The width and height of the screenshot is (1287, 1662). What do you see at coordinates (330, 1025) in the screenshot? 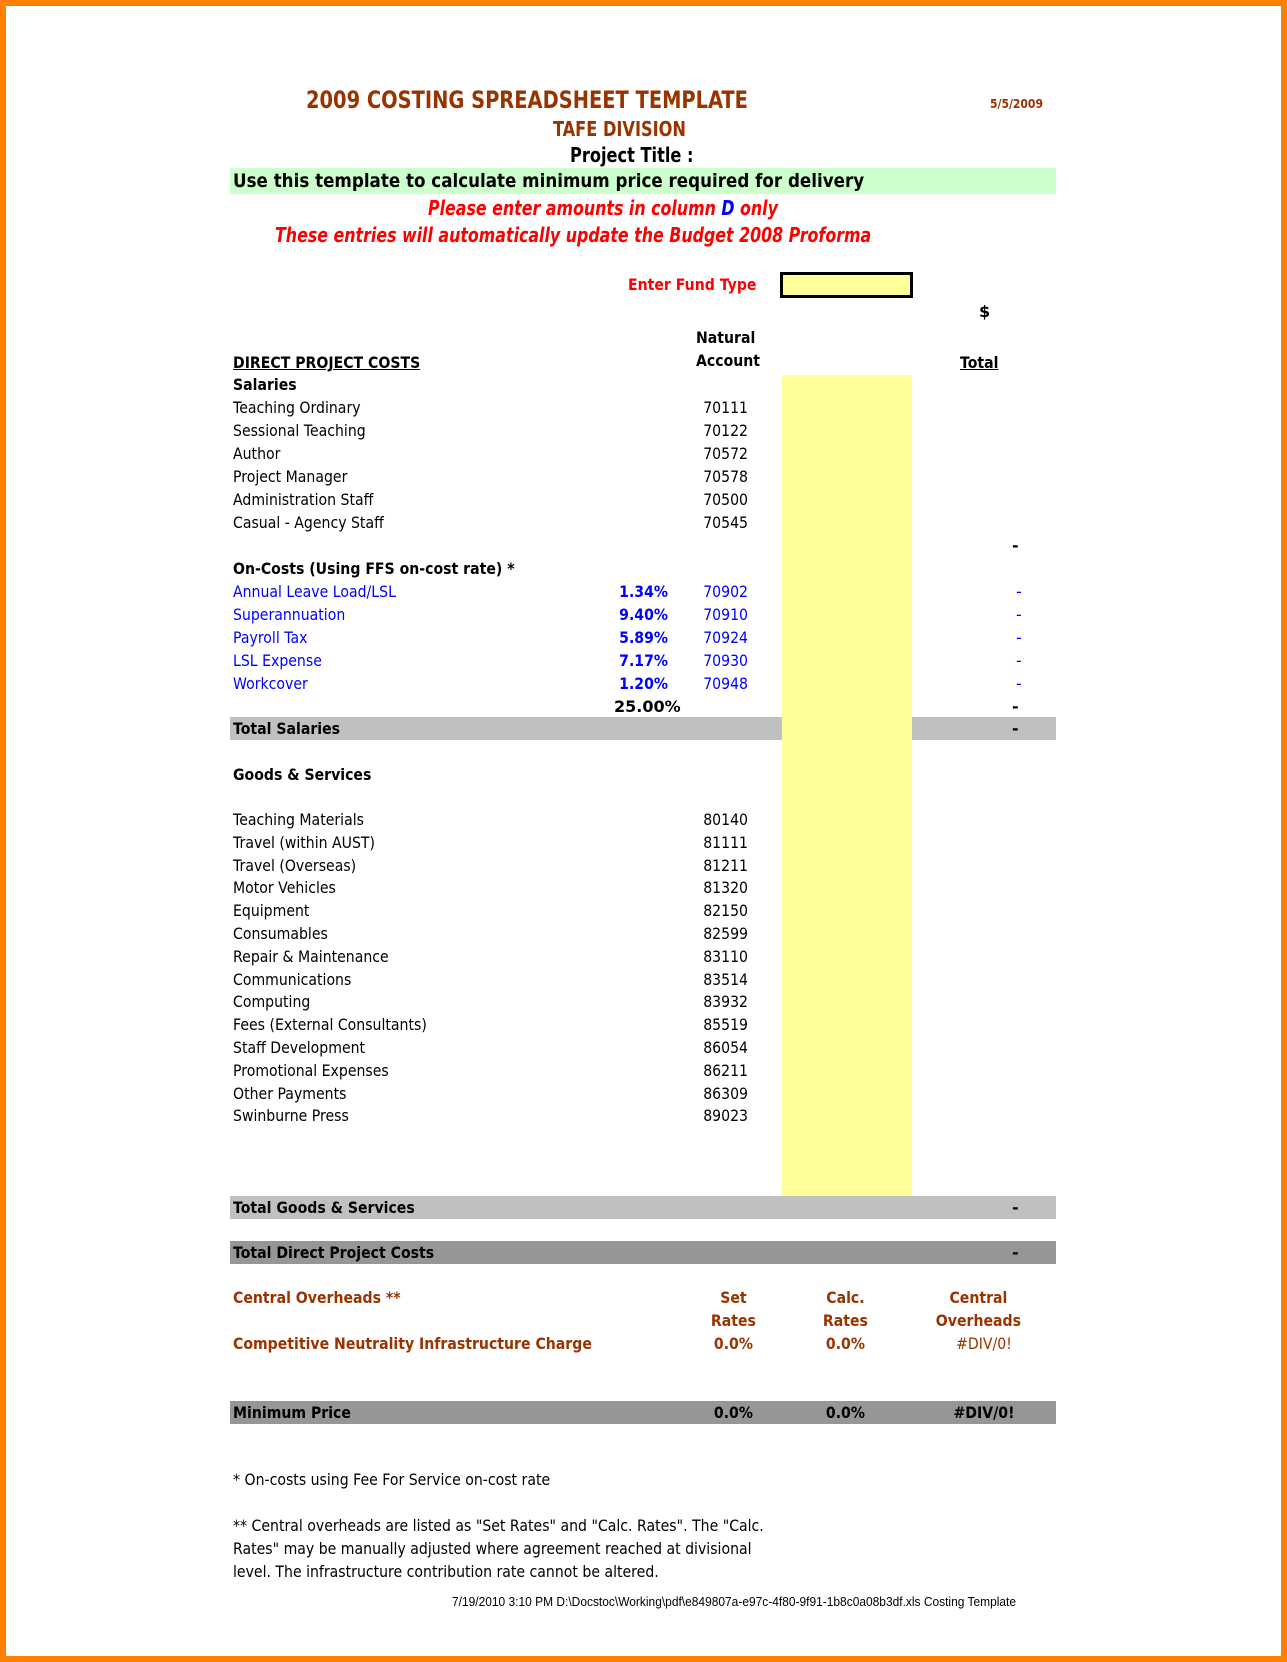
I see `goods-line-label: Fees (External Consultants)` at bounding box center [330, 1025].